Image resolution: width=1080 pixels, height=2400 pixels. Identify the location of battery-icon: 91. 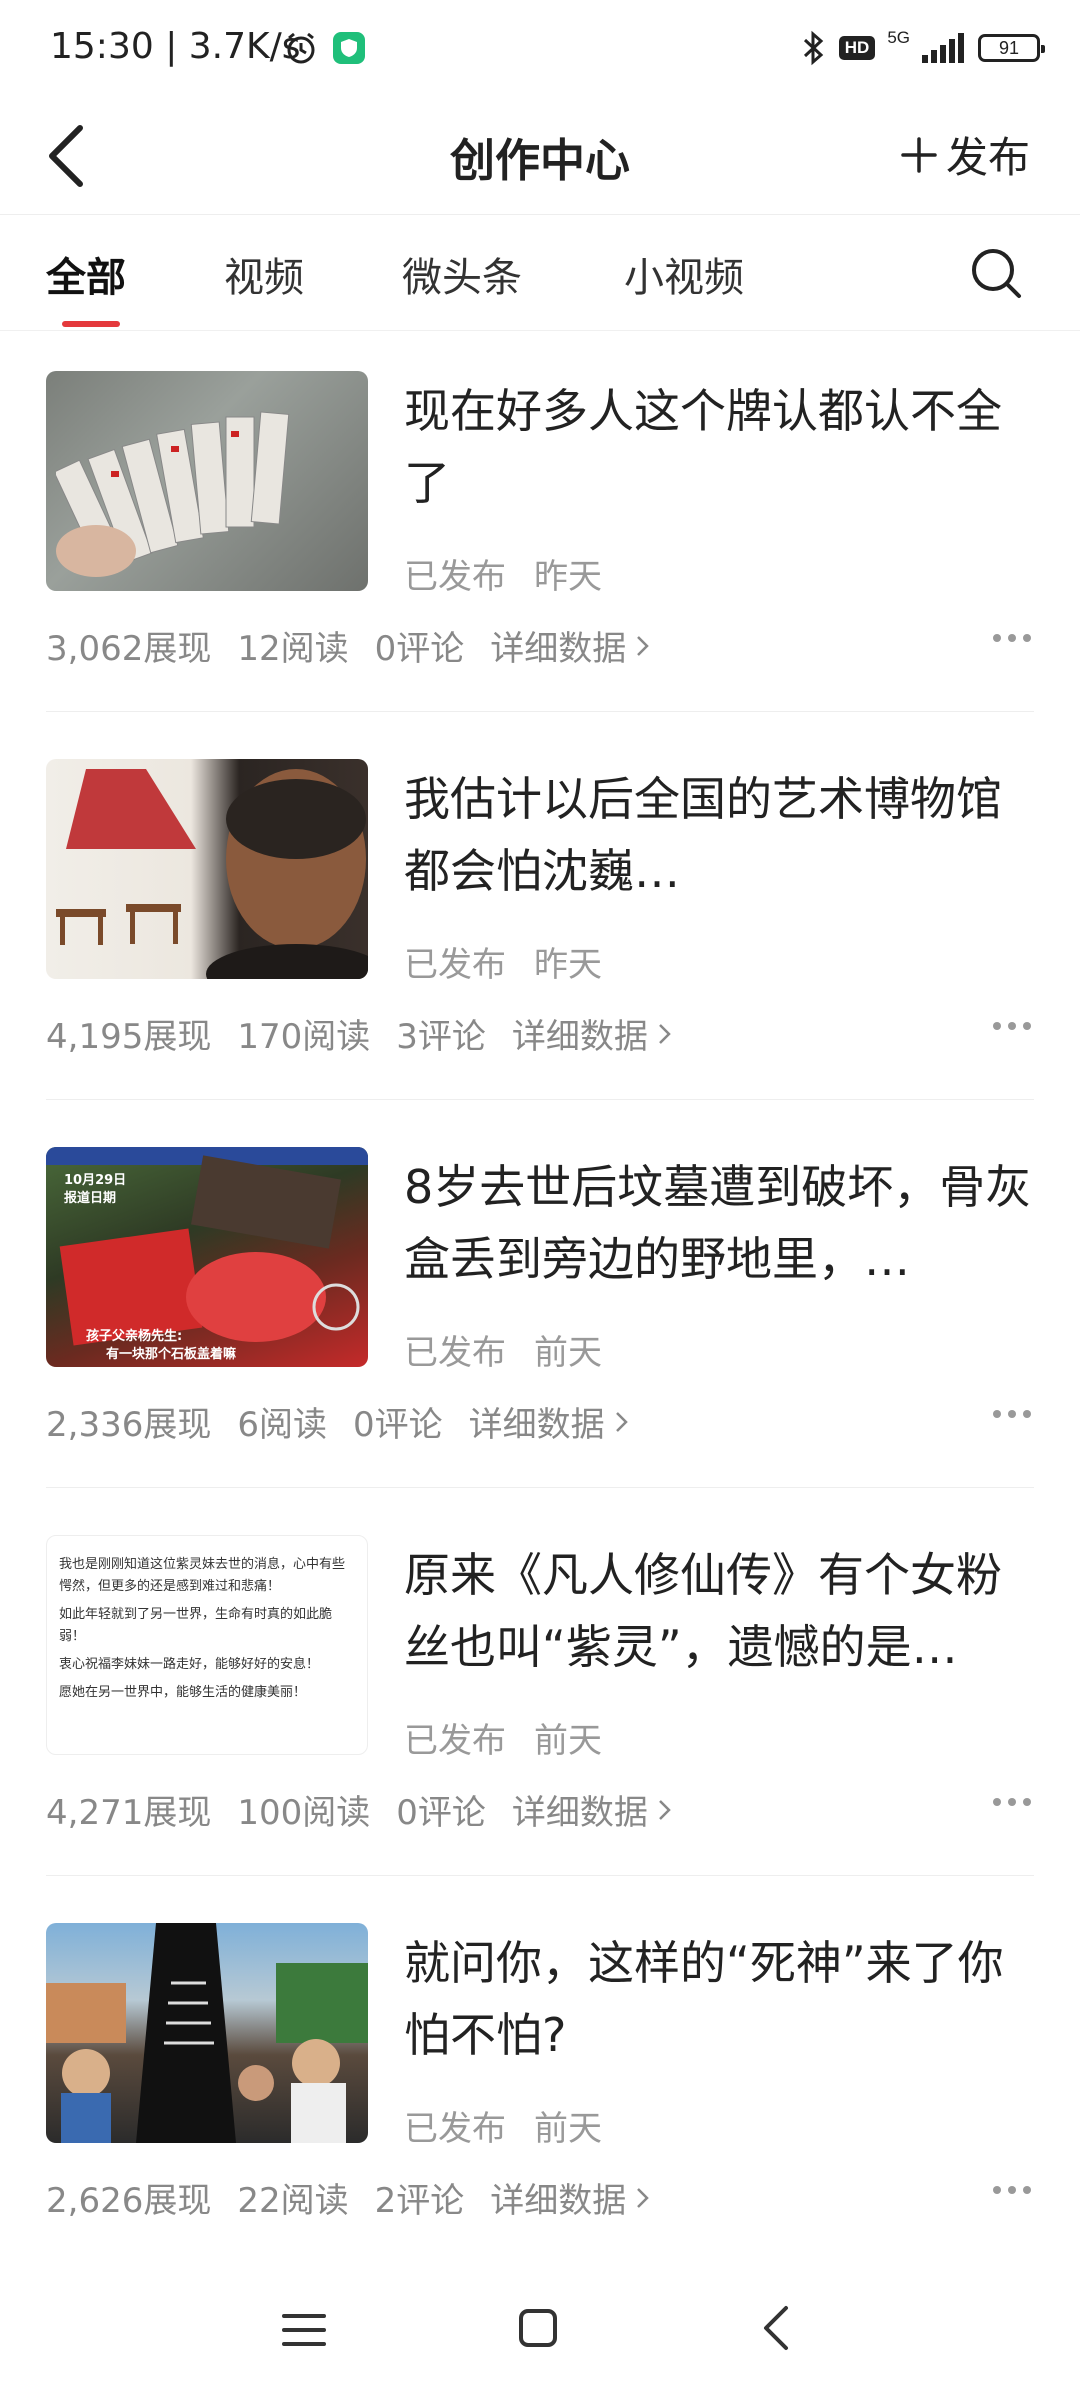
(1011, 48).